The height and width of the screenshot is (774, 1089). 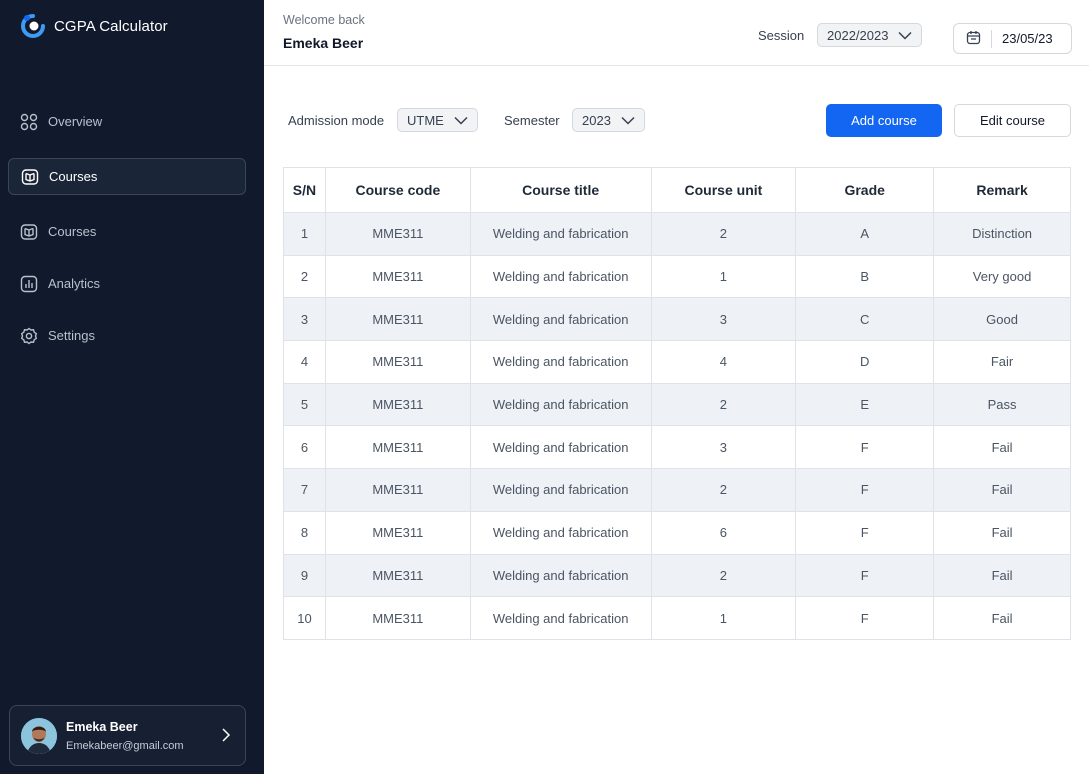 I want to click on cell-grade: E, so click(x=865, y=404).